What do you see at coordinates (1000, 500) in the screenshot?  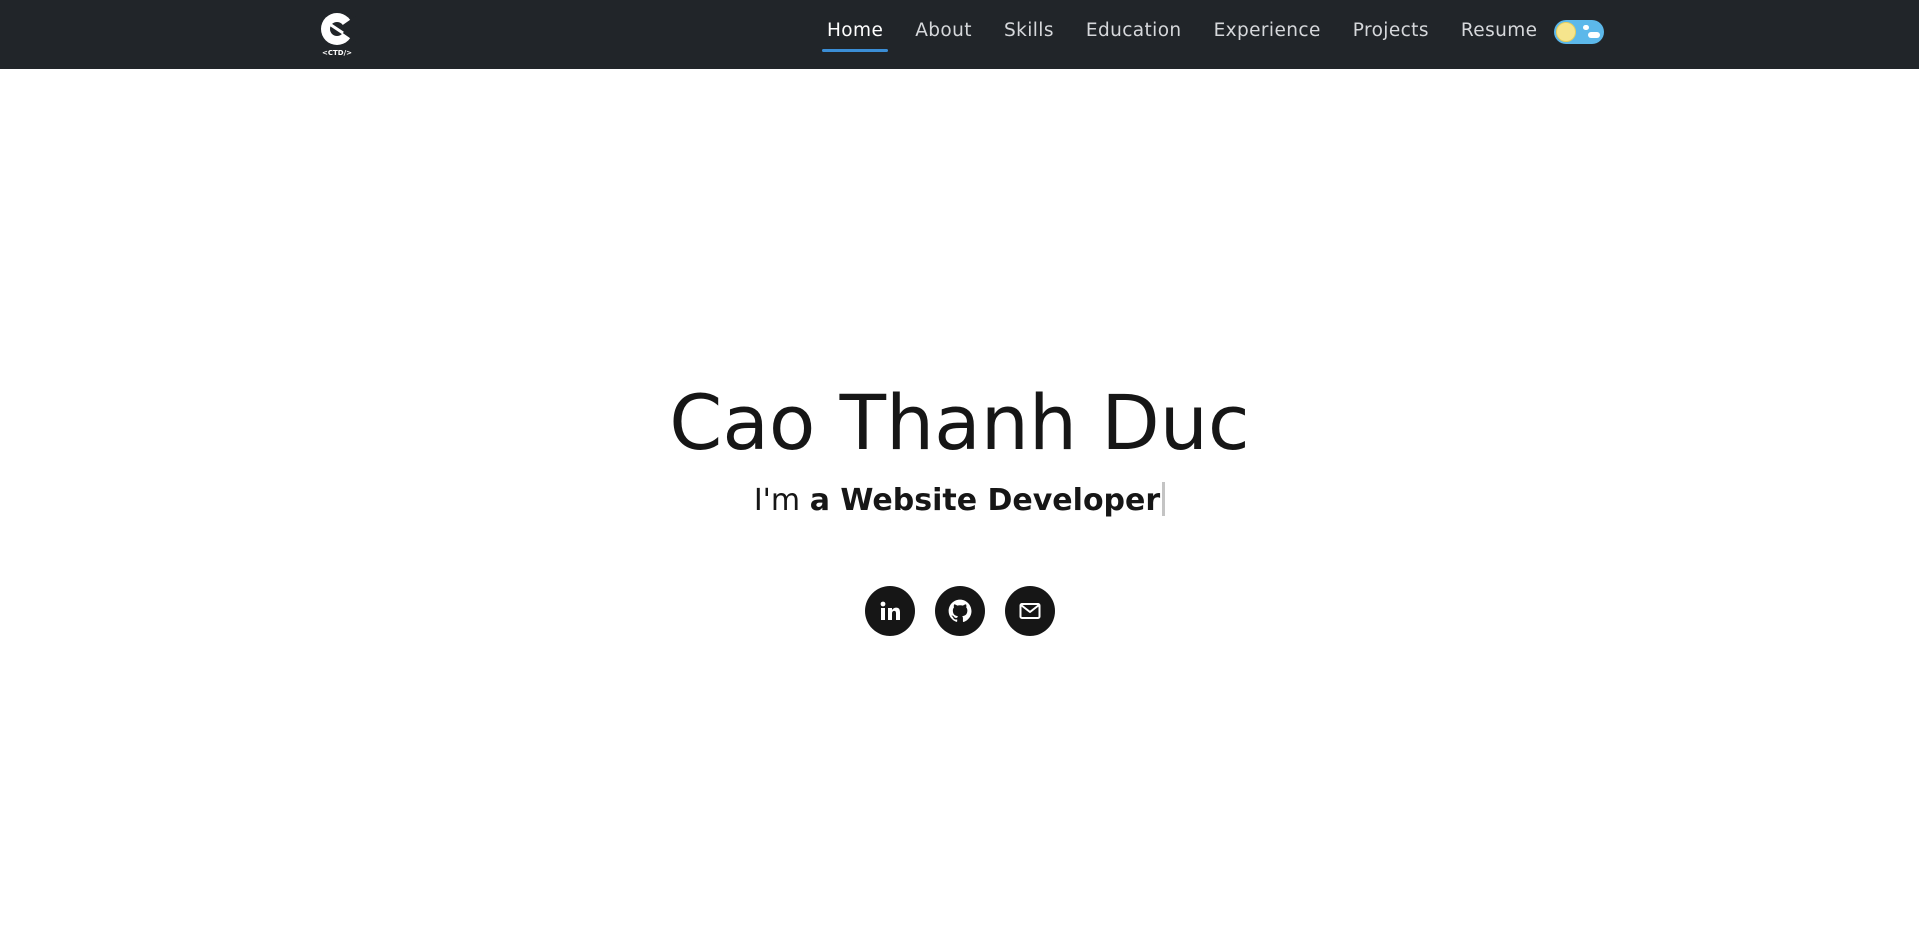 I see `subtitle-role: Website Developer` at bounding box center [1000, 500].